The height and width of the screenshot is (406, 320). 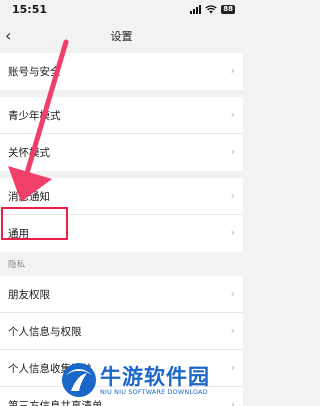 I want to click on settings-row-teen-mode: 青少年模式 ›, so click(x=121, y=115).